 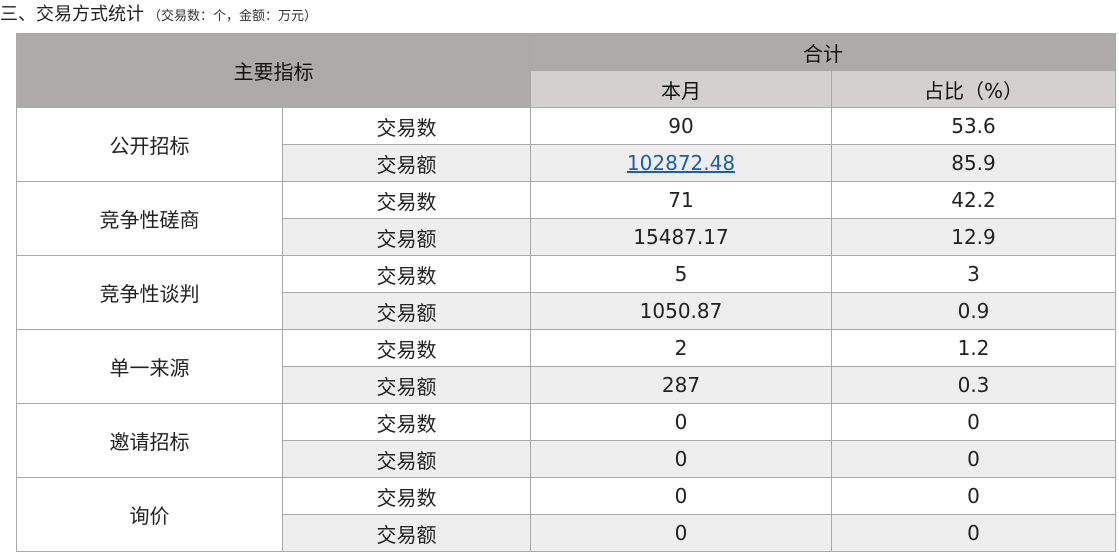 I want to click on method-cell: 竞争性谈判, so click(x=149, y=292).